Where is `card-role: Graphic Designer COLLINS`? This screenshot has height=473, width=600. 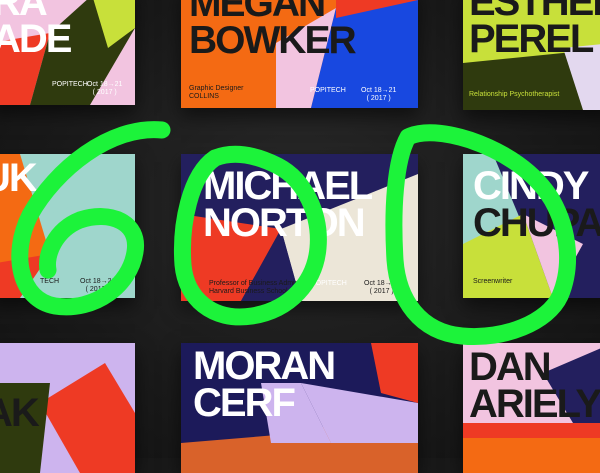 card-role: Graphic Designer COLLINS is located at coordinates (216, 92).